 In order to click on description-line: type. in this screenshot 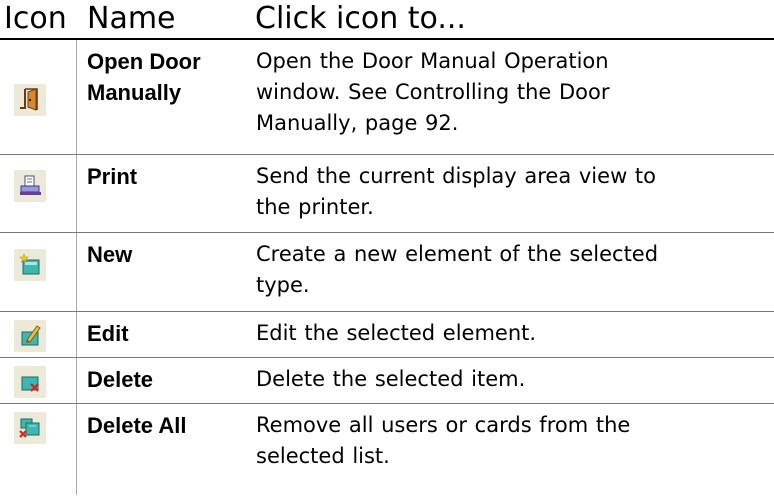, I will do `click(283, 285)`.